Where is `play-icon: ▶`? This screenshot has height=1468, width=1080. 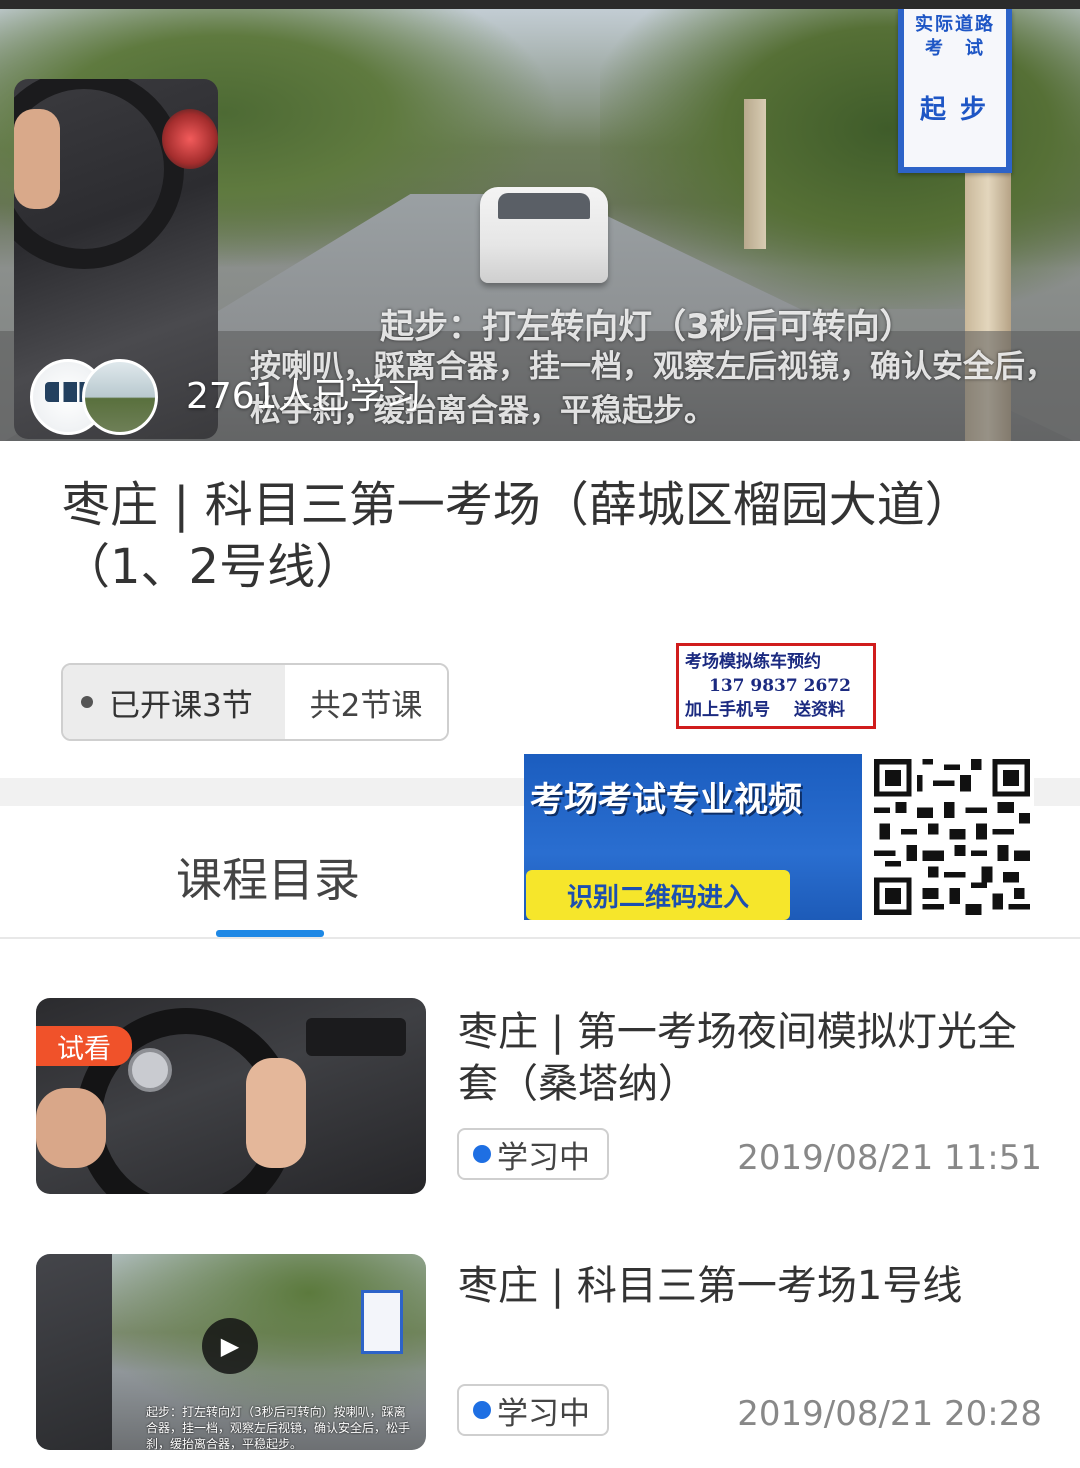
play-icon: ▶ is located at coordinates (230, 1346).